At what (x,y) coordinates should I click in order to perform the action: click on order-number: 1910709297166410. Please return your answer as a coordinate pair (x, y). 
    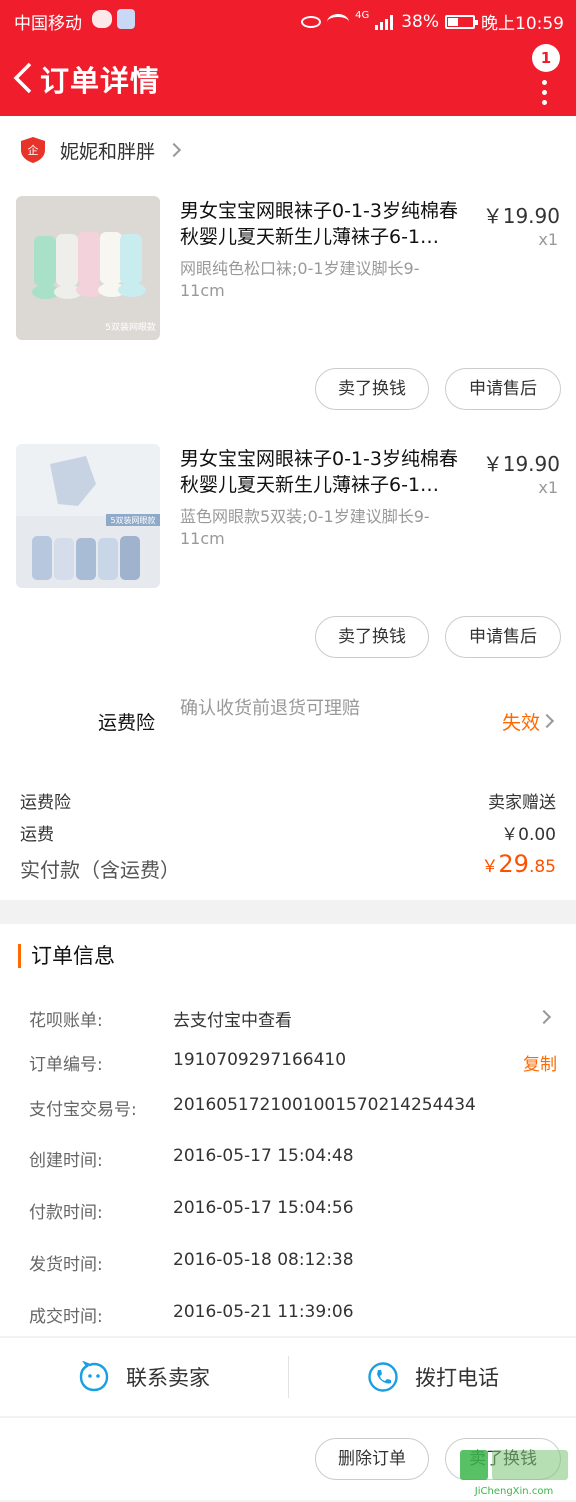
    Looking at the image, I should click on (260, 1060).